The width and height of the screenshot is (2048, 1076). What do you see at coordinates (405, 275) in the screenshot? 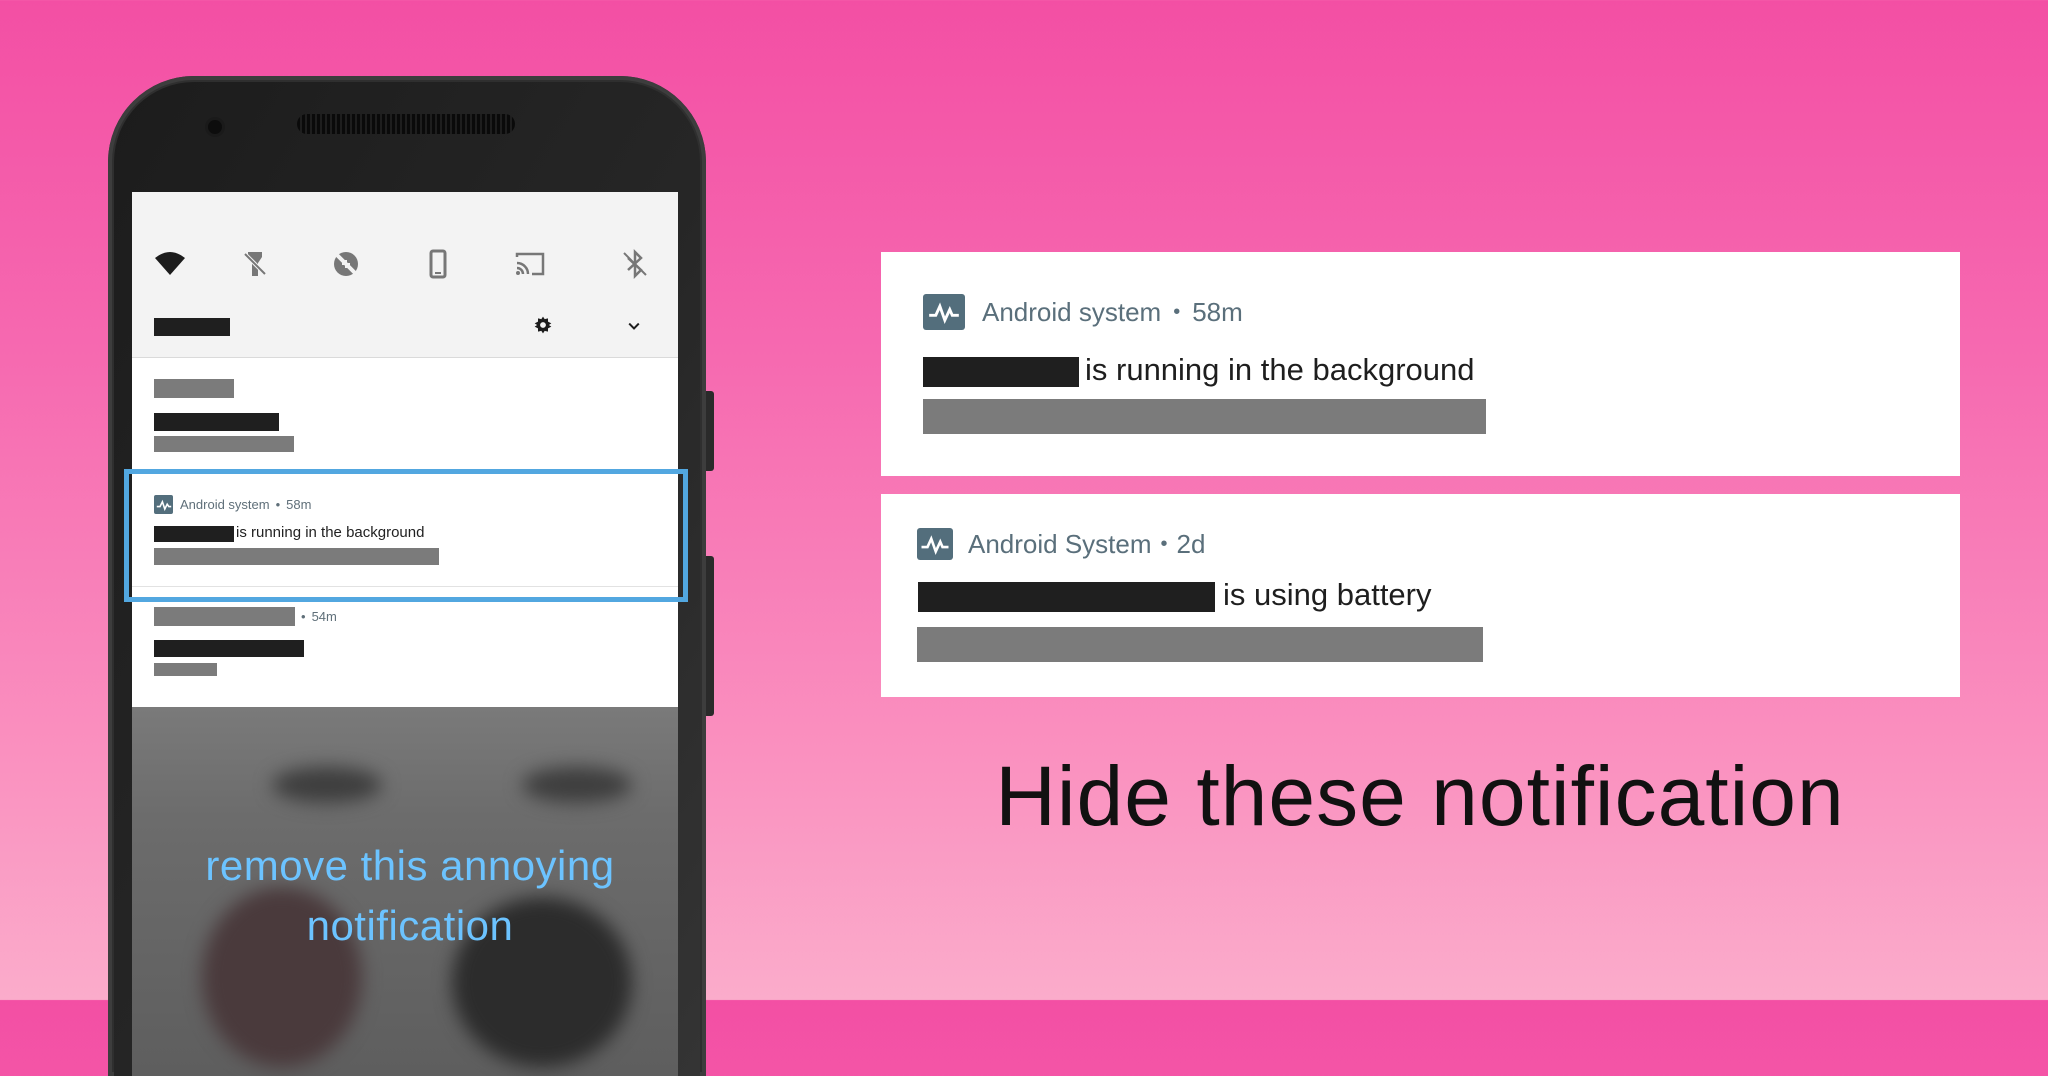
I see `quick-settings-panel` at bounding box center [405, 275].